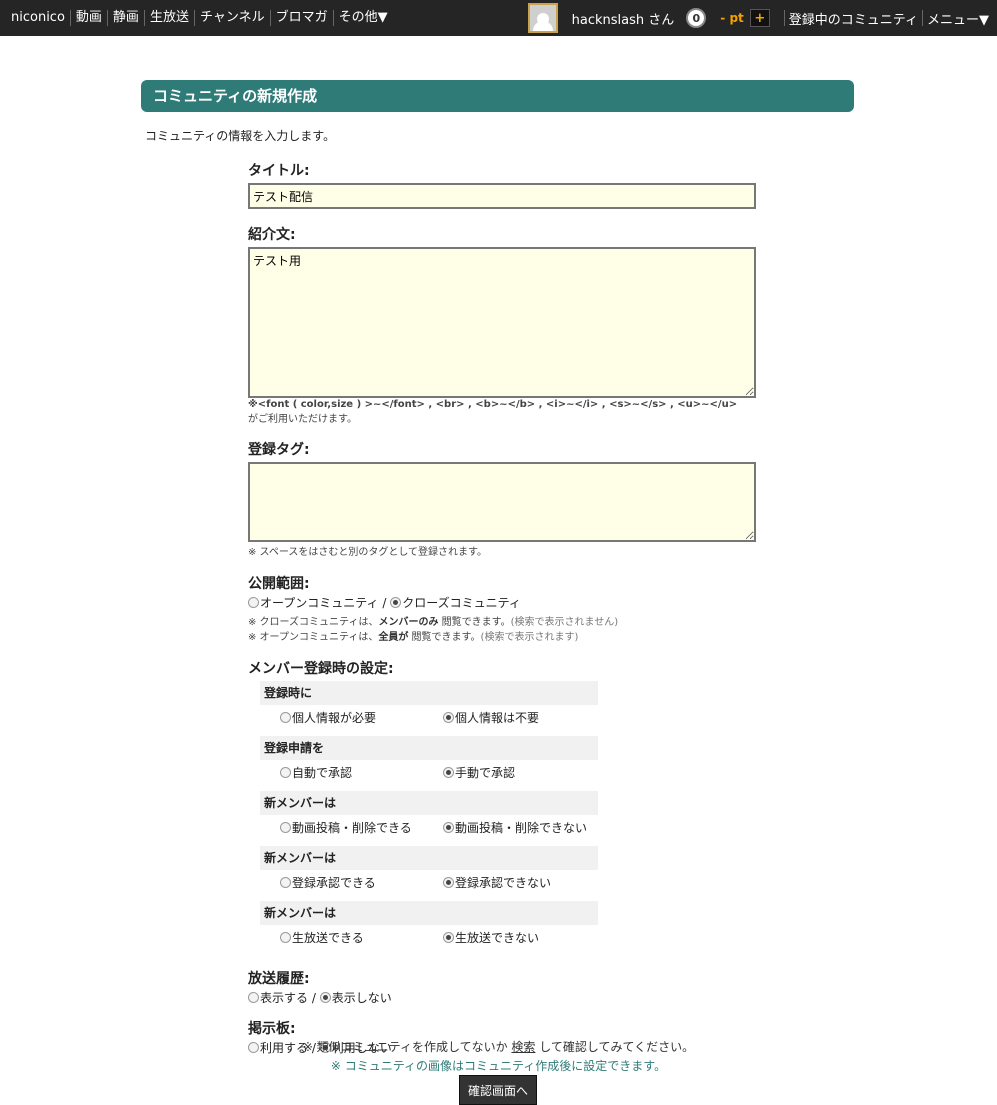 This screenshot has height=1105, width=997. What do you see at coordinates (285, 827) in the screenshot?
I see `video-post-allowed-radio` at bounding box center [285, 827].